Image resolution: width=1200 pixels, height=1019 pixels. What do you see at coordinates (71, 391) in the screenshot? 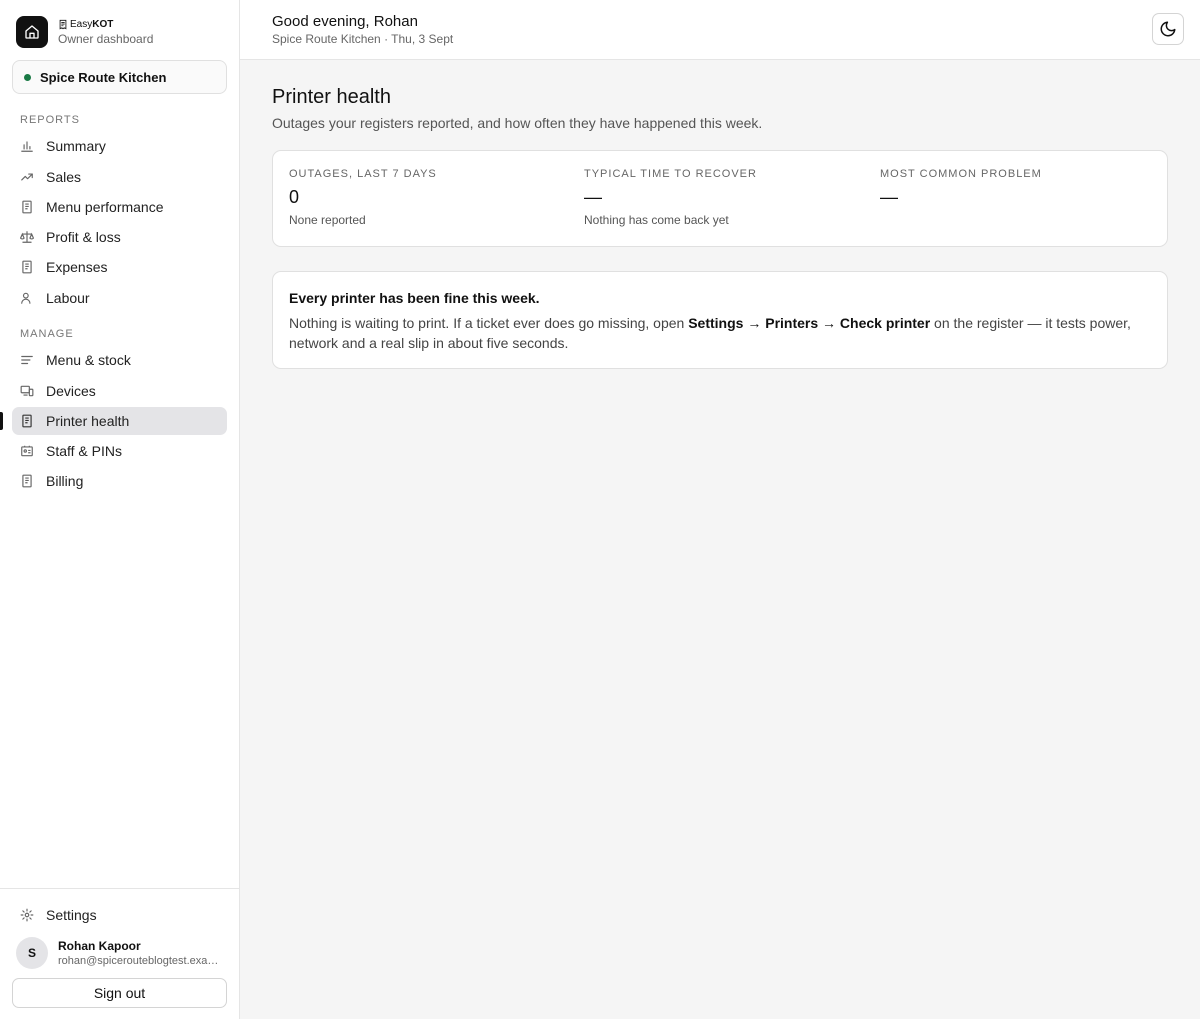
I see `sidebar-item-label: Devices` at bounding box center [71, 391].